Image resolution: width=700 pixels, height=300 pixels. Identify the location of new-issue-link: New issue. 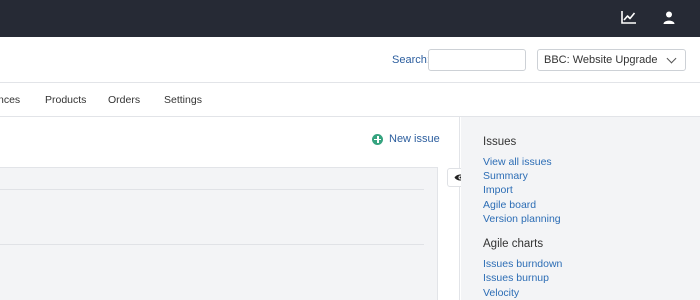
(406, 139).